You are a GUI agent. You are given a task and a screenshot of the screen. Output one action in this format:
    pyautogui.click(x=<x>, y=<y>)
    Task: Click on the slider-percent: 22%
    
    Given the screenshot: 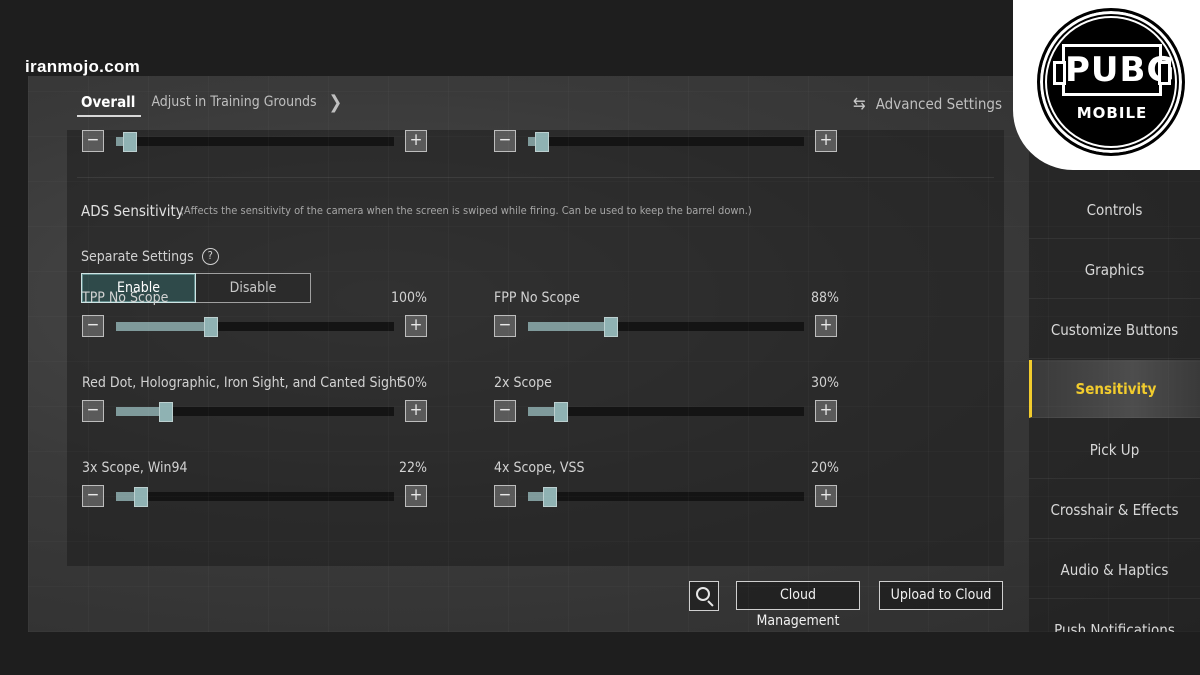 What is the action you would take?
    pyautogui.click(x=413, y=468)
    